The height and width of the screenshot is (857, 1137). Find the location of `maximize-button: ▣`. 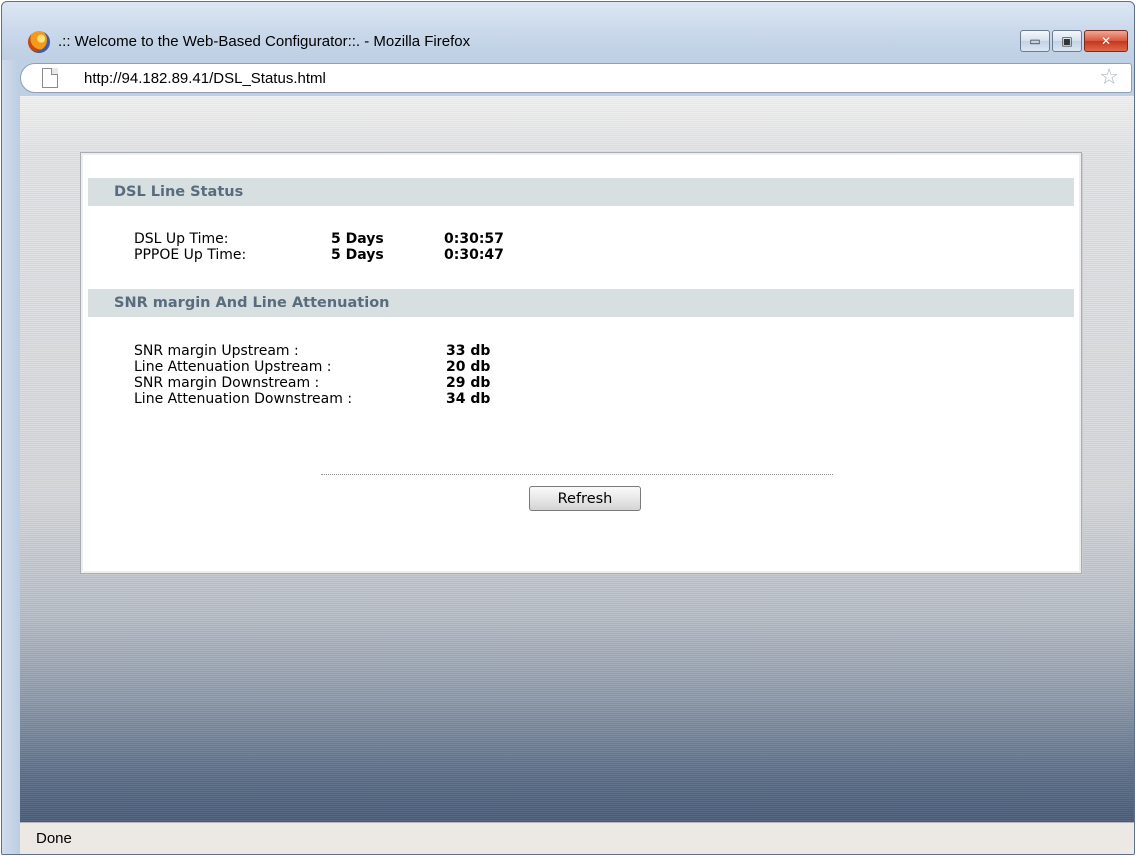

maximize-button: ▣ is located at coordinates (1067, 41).